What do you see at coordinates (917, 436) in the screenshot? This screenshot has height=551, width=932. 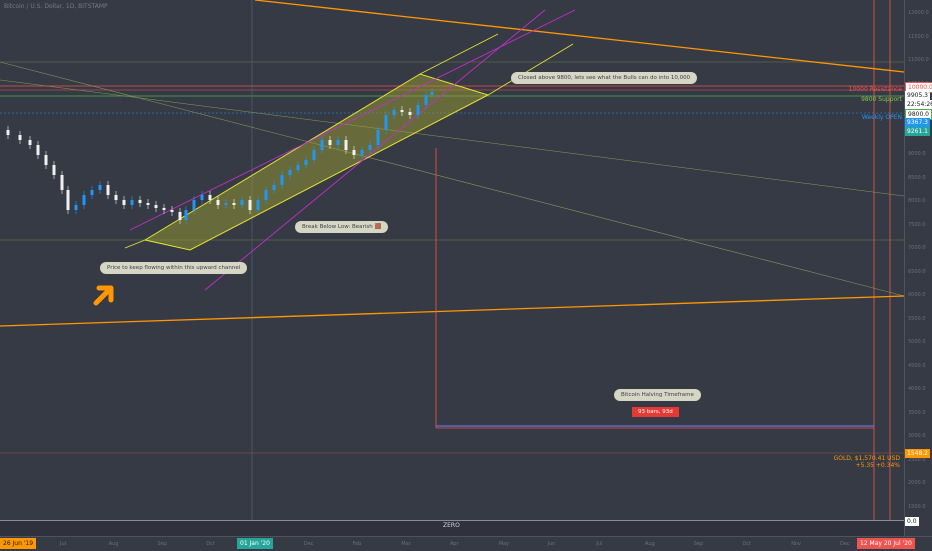 I see `price-tick: 3000.0` at bounding box center [917, 436].